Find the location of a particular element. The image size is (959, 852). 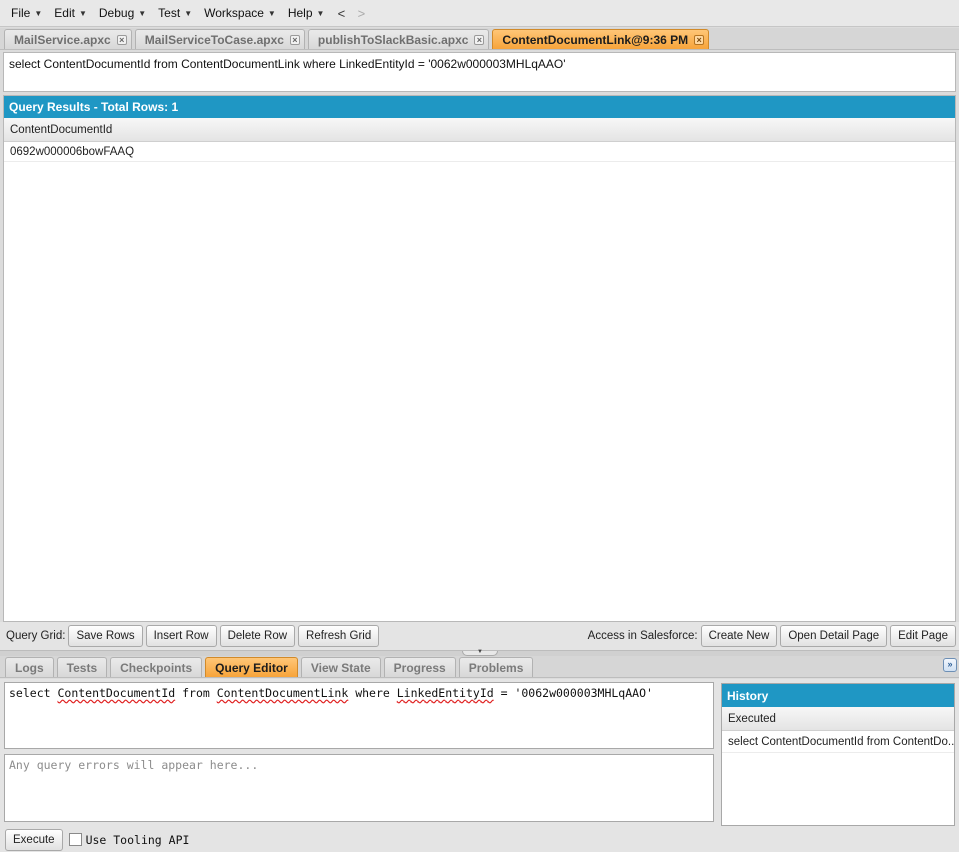

use-tooling-api-checkbox is located at coordinates (75, 839).